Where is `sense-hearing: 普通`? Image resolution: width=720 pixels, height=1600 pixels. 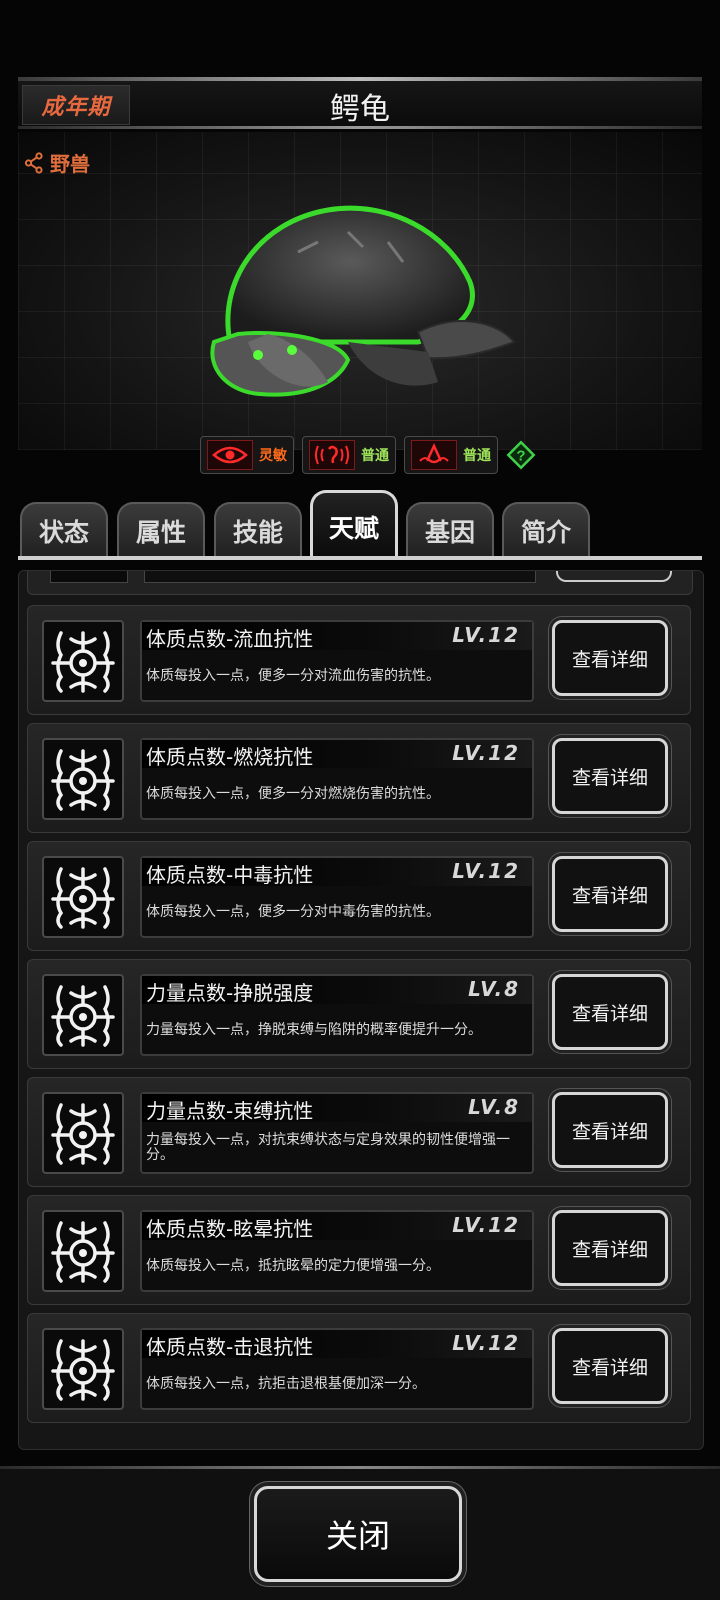
sense-hearing: 普通 is located at coordinates (349, 455).